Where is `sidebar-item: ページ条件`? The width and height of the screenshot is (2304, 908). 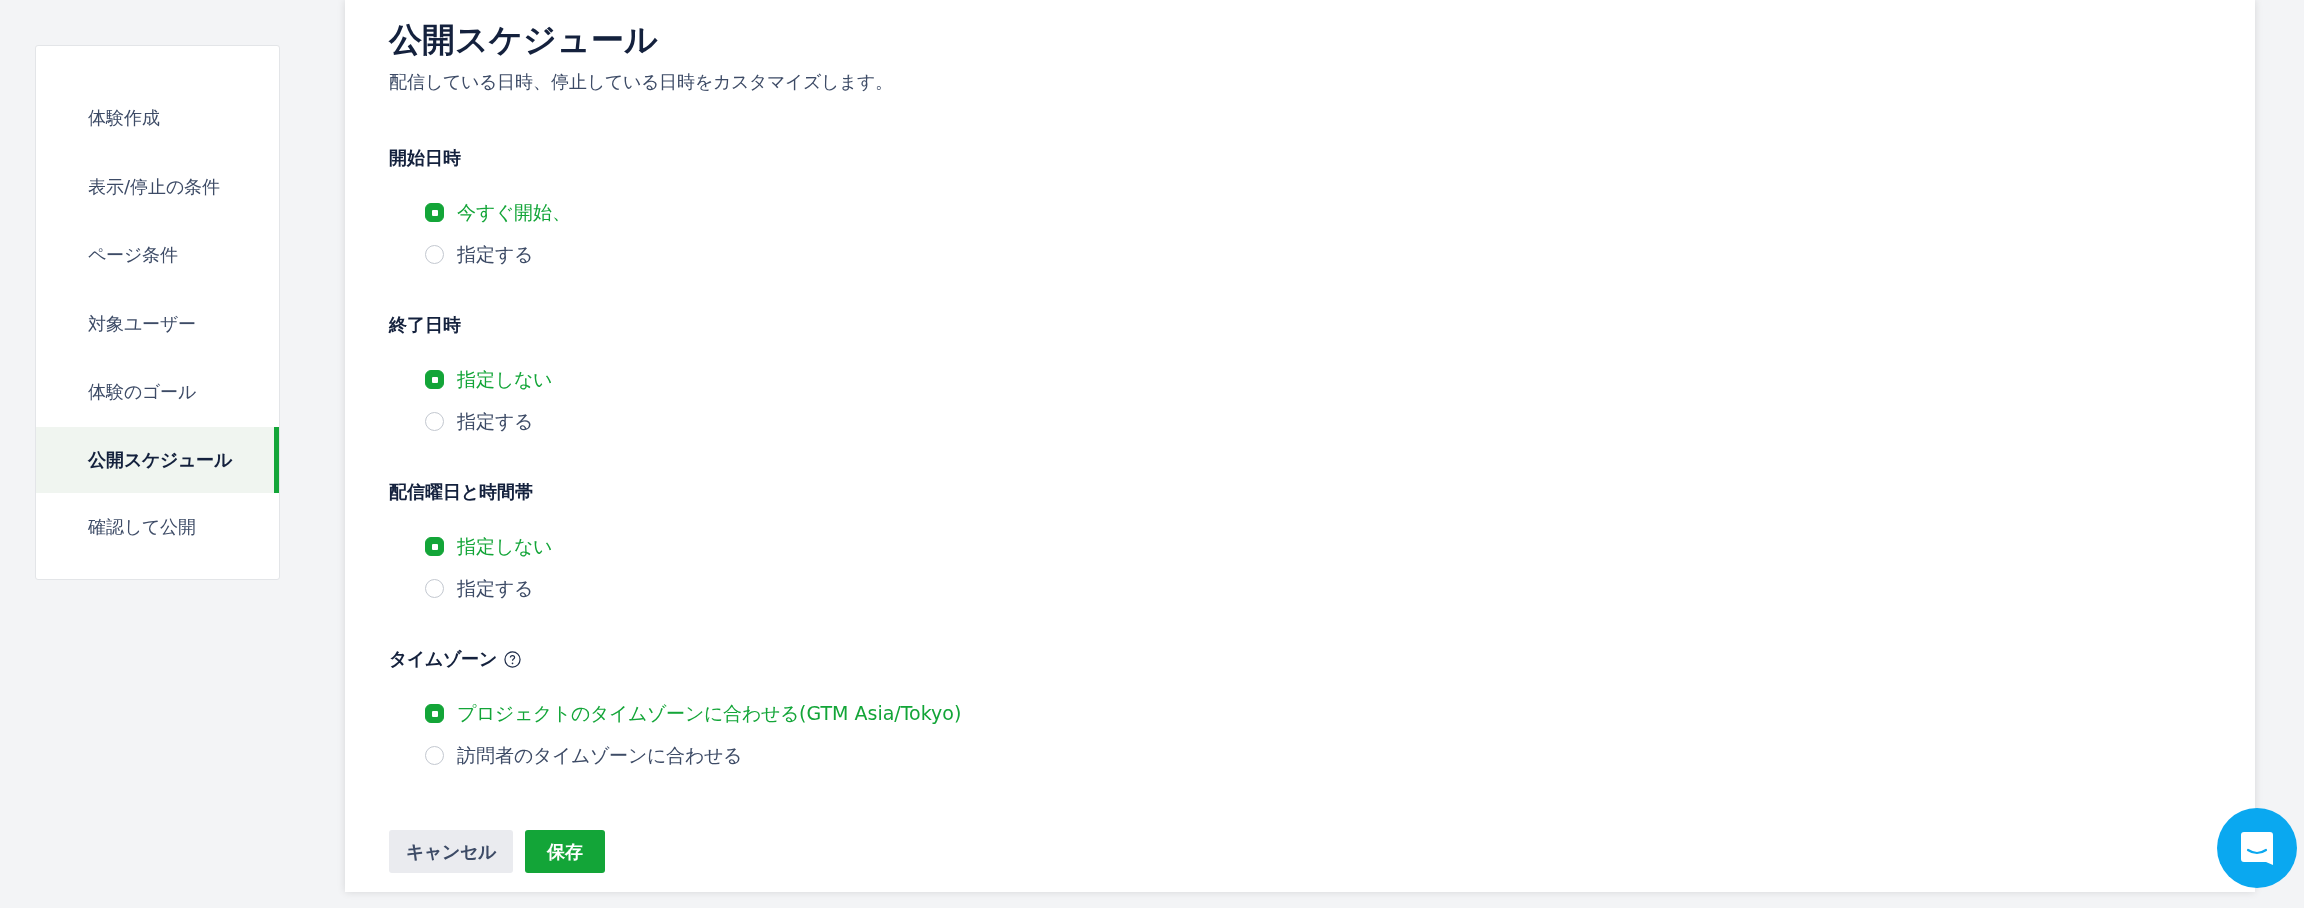 sidebar-item: ページ条件 is located at coordinates (157, 255).